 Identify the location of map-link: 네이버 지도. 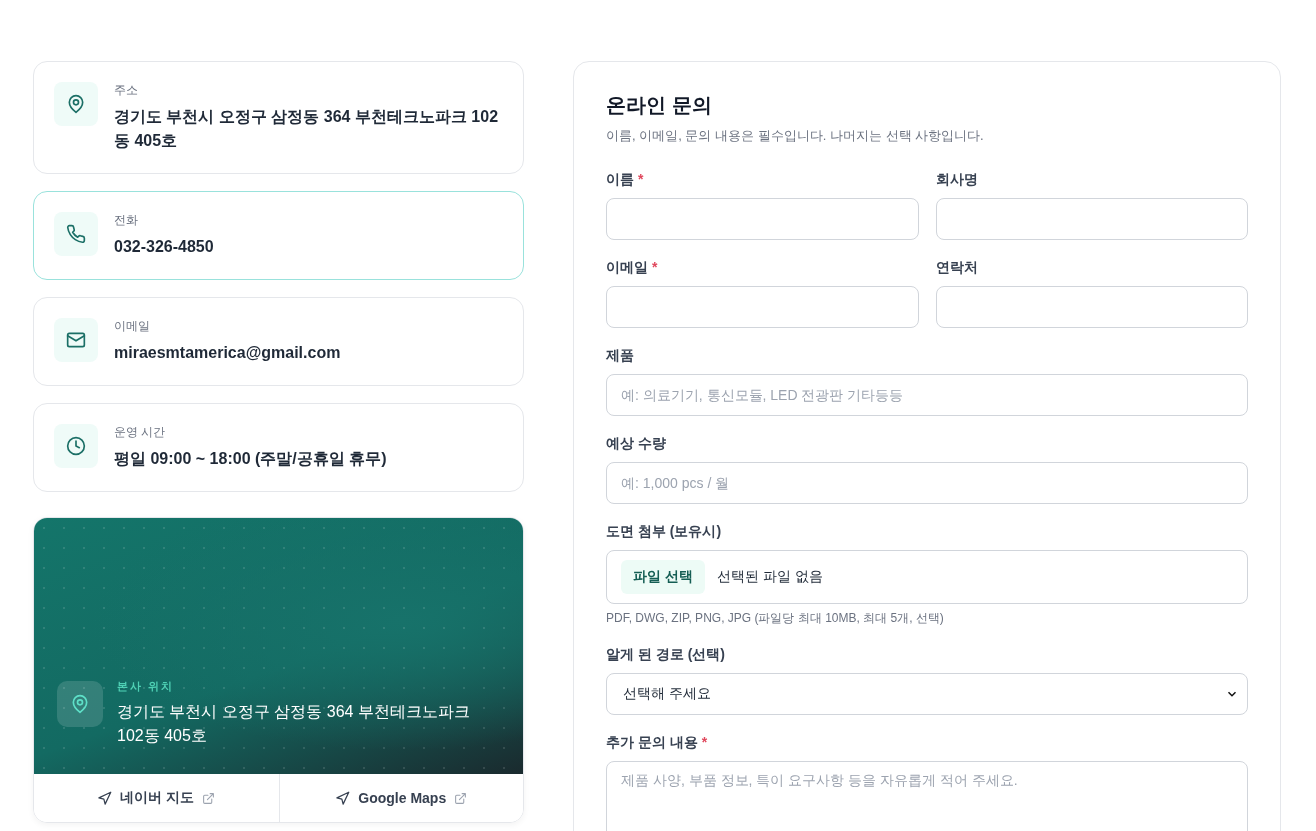
(156, 798).